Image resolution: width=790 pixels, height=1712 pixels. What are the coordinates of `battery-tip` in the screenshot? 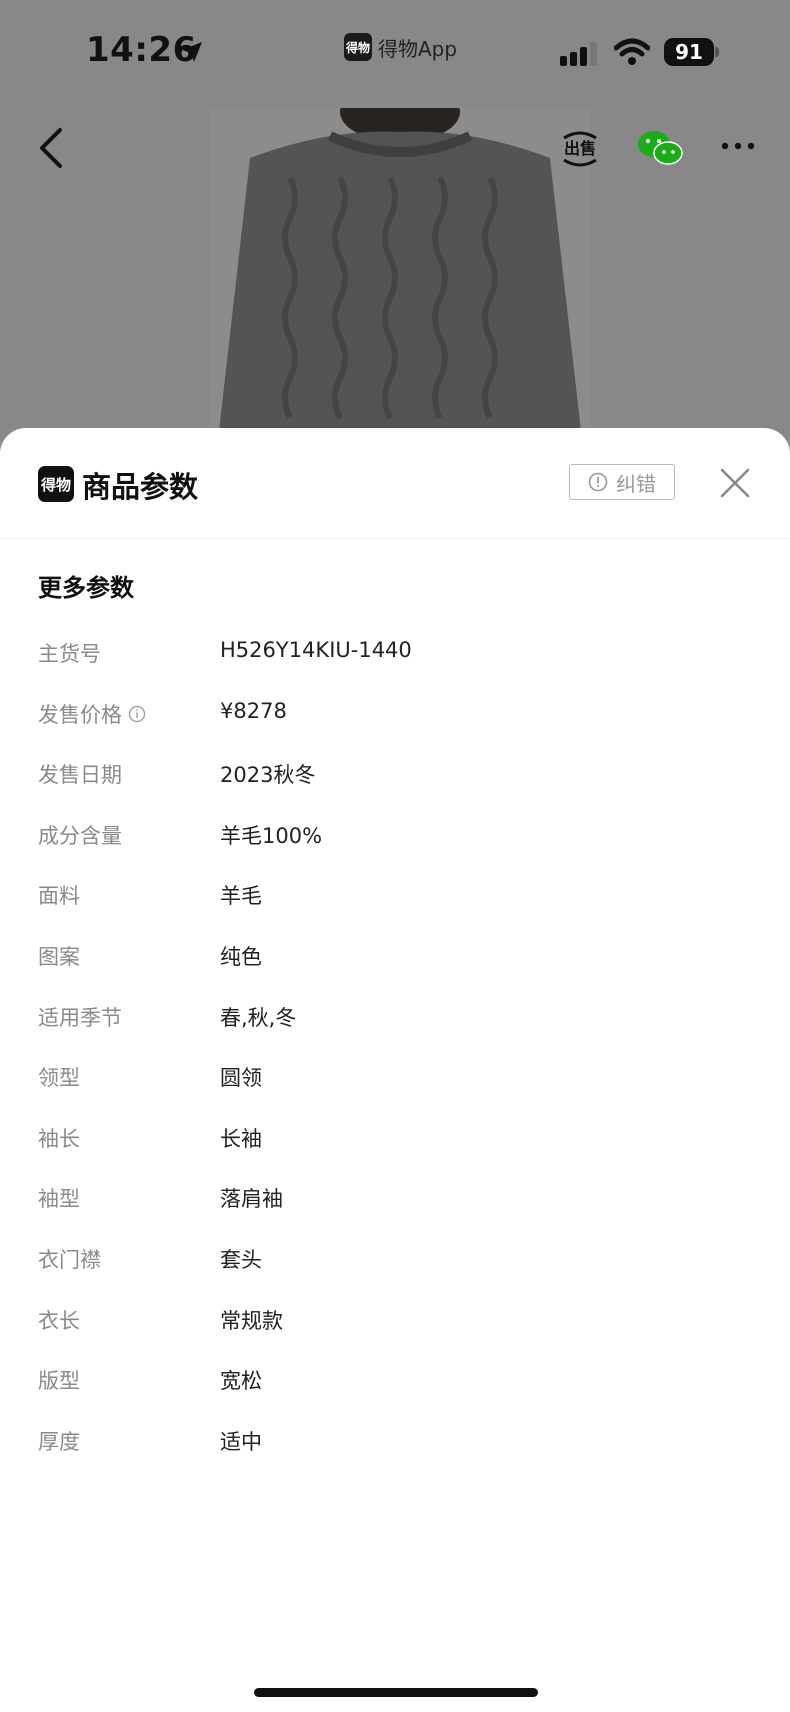 It's located at (717, 52).